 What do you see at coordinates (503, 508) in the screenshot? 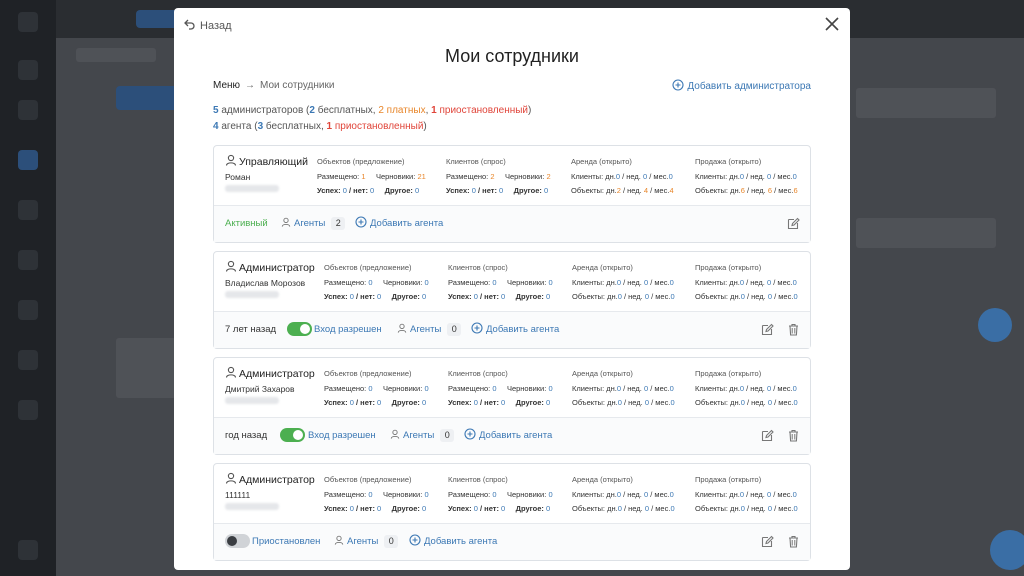
I see `clients-no: 0` at bounding box center [503, 508].